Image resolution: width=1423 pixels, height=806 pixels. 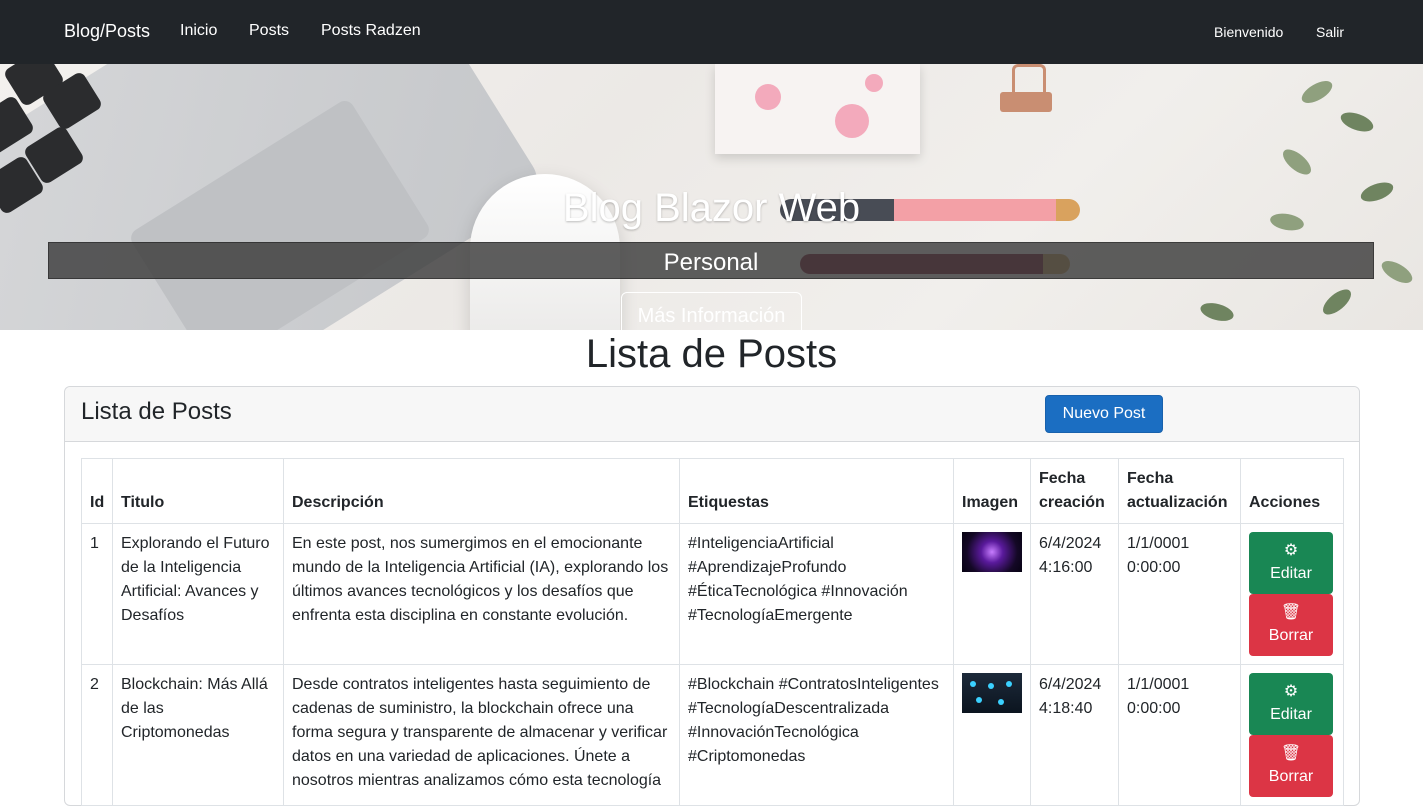 What do you see at coordinates (712, 414) in the screenshot?
I see `posts-card-header: Lista de Posts Nuevo Post` at bounding box center [712, 414].